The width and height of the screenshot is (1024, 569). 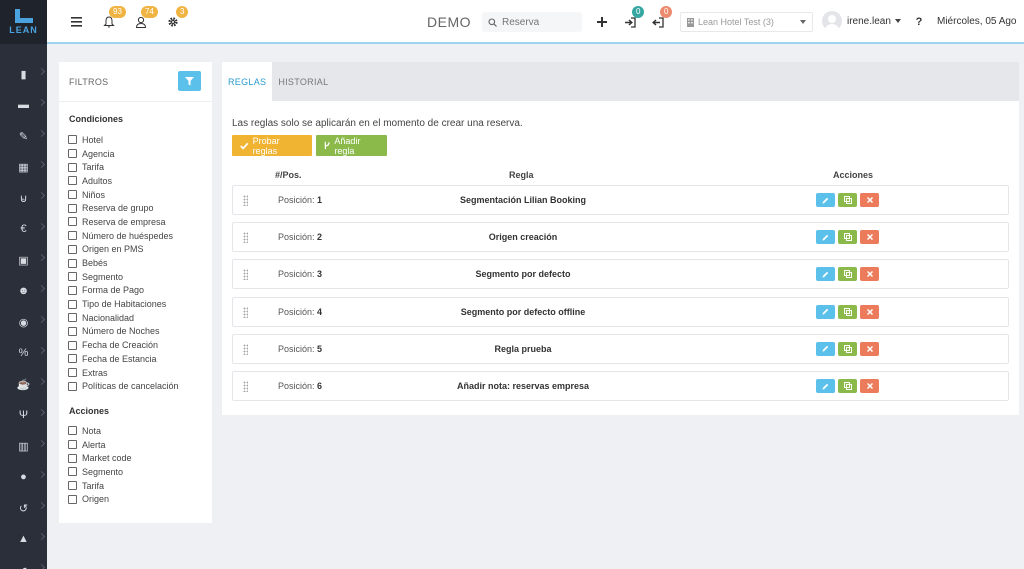 I want to click on tab-history: HISTORIAL, so click(x=303, y=81).